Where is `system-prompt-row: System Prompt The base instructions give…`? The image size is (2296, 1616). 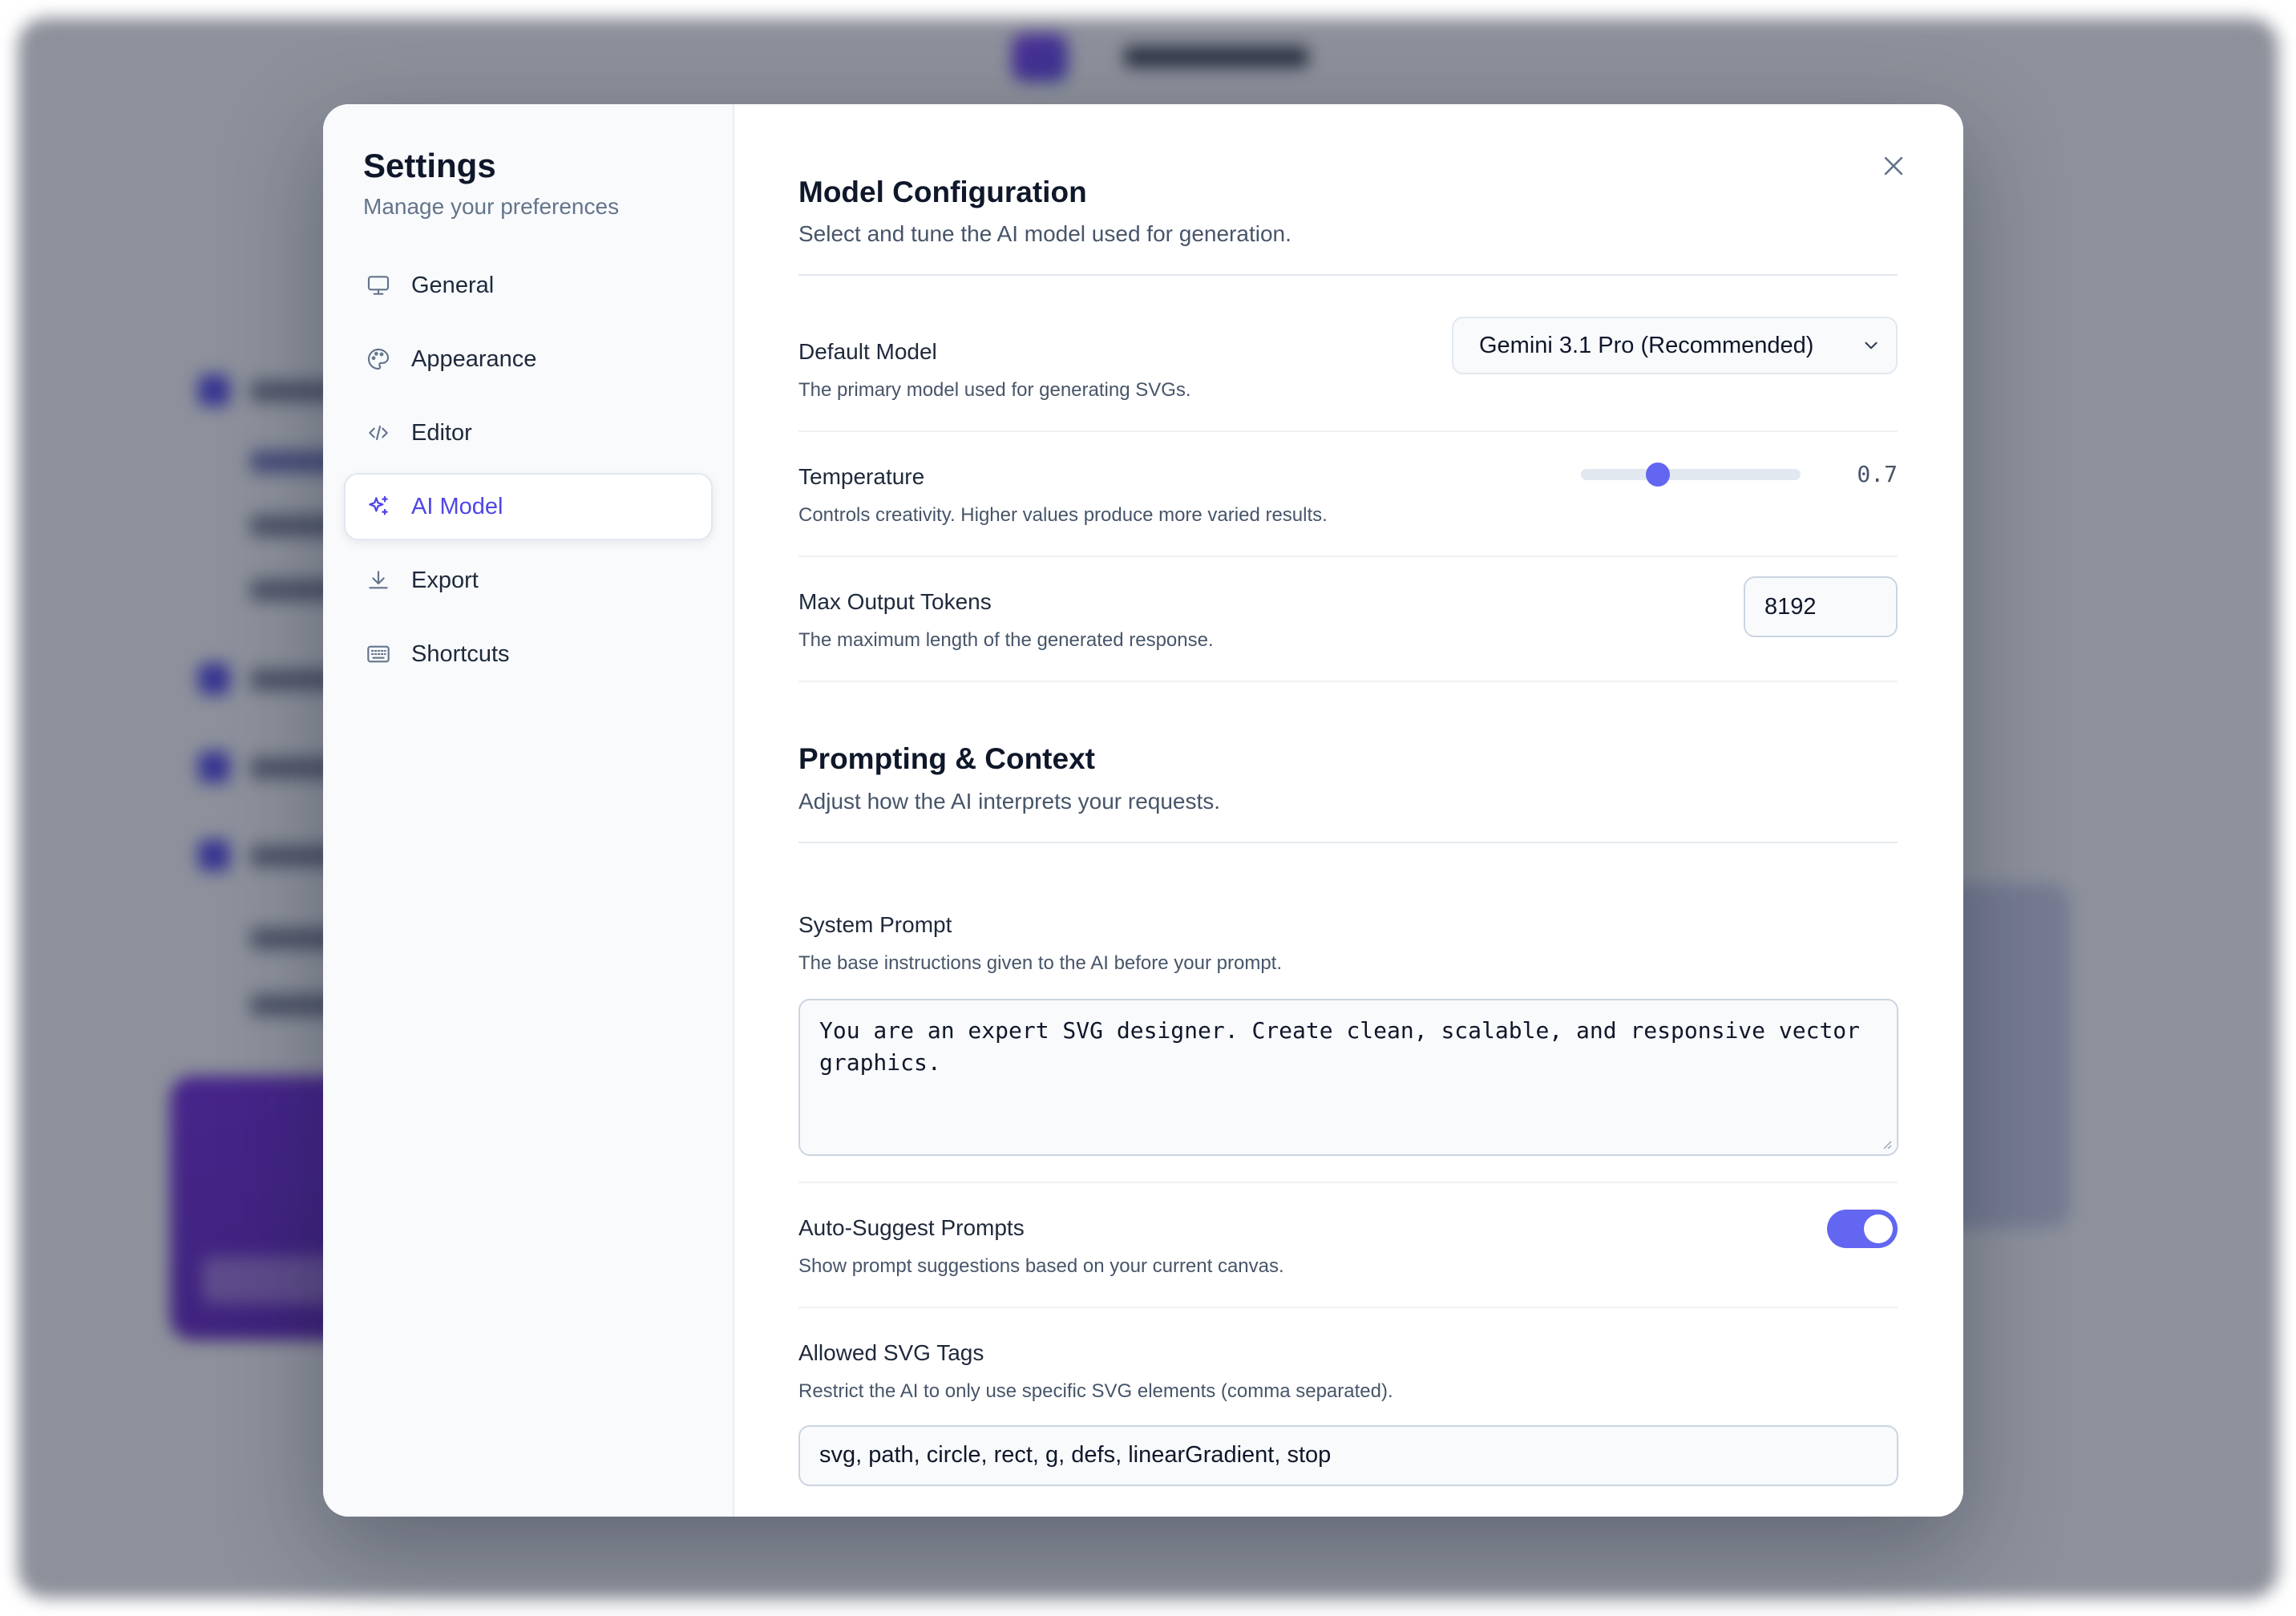
system-prompt-row: System Prompt The base instructions give… is located at coordinates (1348, 1013).